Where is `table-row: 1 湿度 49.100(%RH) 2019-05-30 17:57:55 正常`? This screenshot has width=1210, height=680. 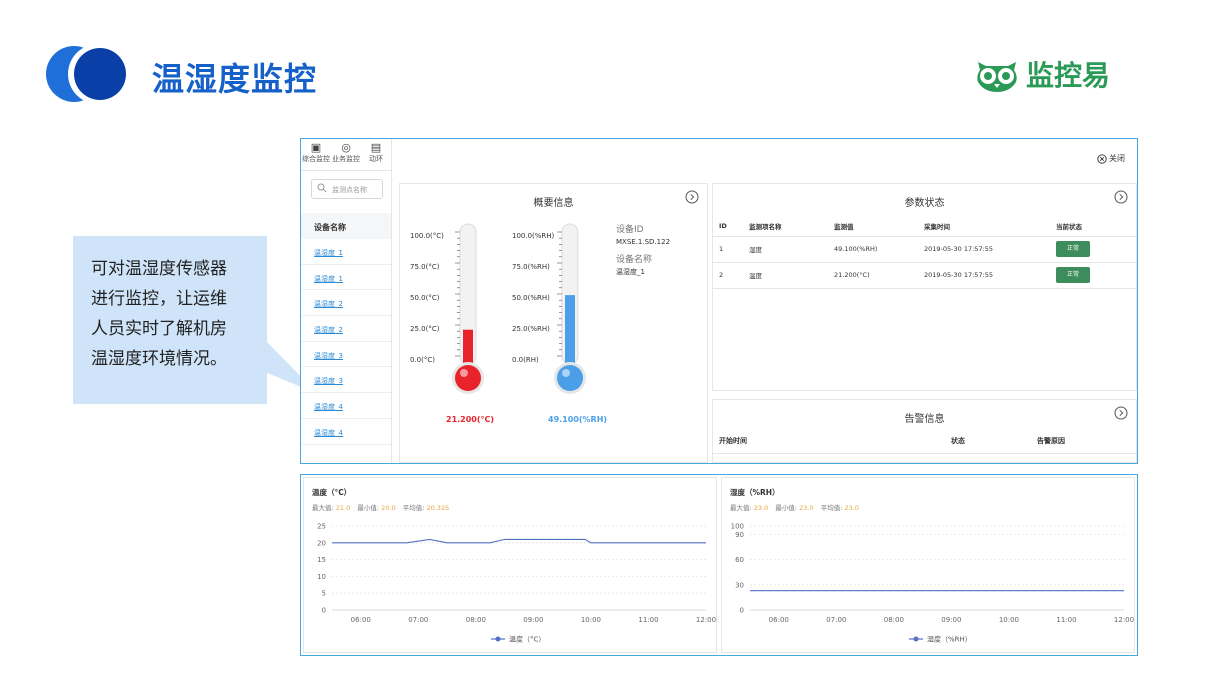
table-row: 1 湿度 49.100(%RH) 2019-05-30 17:57:55 正常 is located at coordinates (924, 249).